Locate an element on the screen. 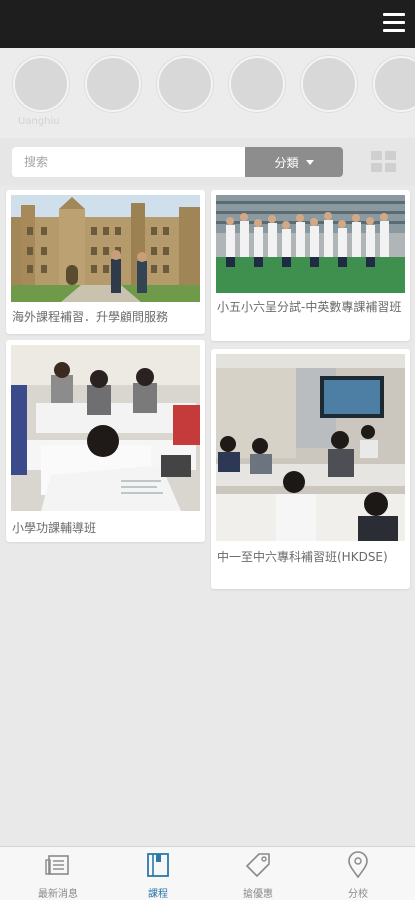  hamburger-menu-icon is located at coordinates (394, 23).